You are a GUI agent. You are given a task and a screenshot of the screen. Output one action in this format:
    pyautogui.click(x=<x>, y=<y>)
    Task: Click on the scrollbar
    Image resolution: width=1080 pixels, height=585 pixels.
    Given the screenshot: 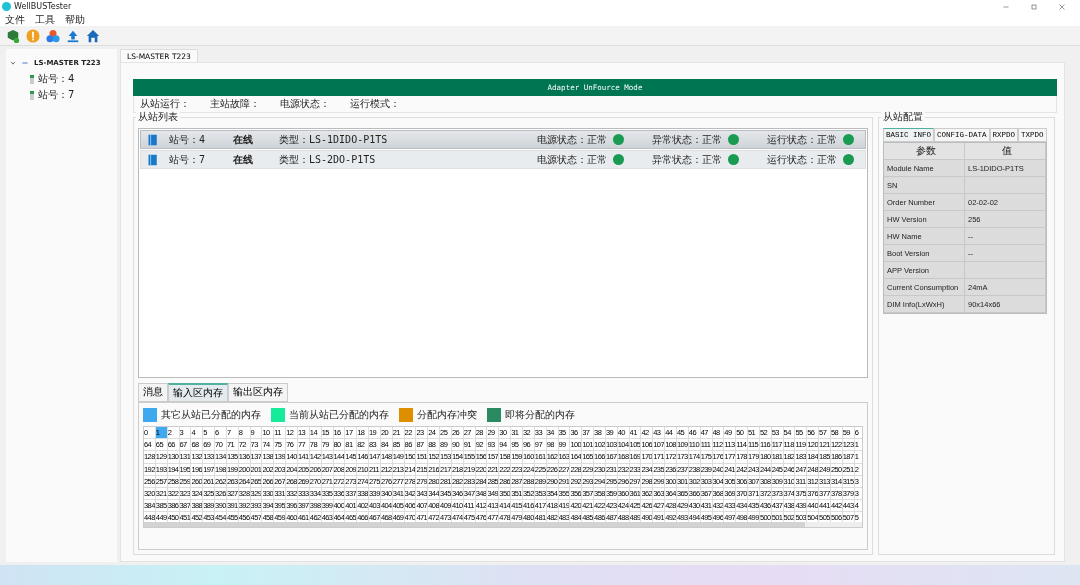 What is the action you would take?
    pyautogui.click(x=503, y=524)
    